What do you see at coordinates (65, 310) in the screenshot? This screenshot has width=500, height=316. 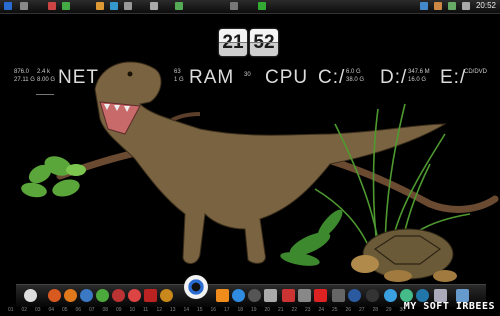 I see `dock-number-label: 05` at bounding box center [65, 310].